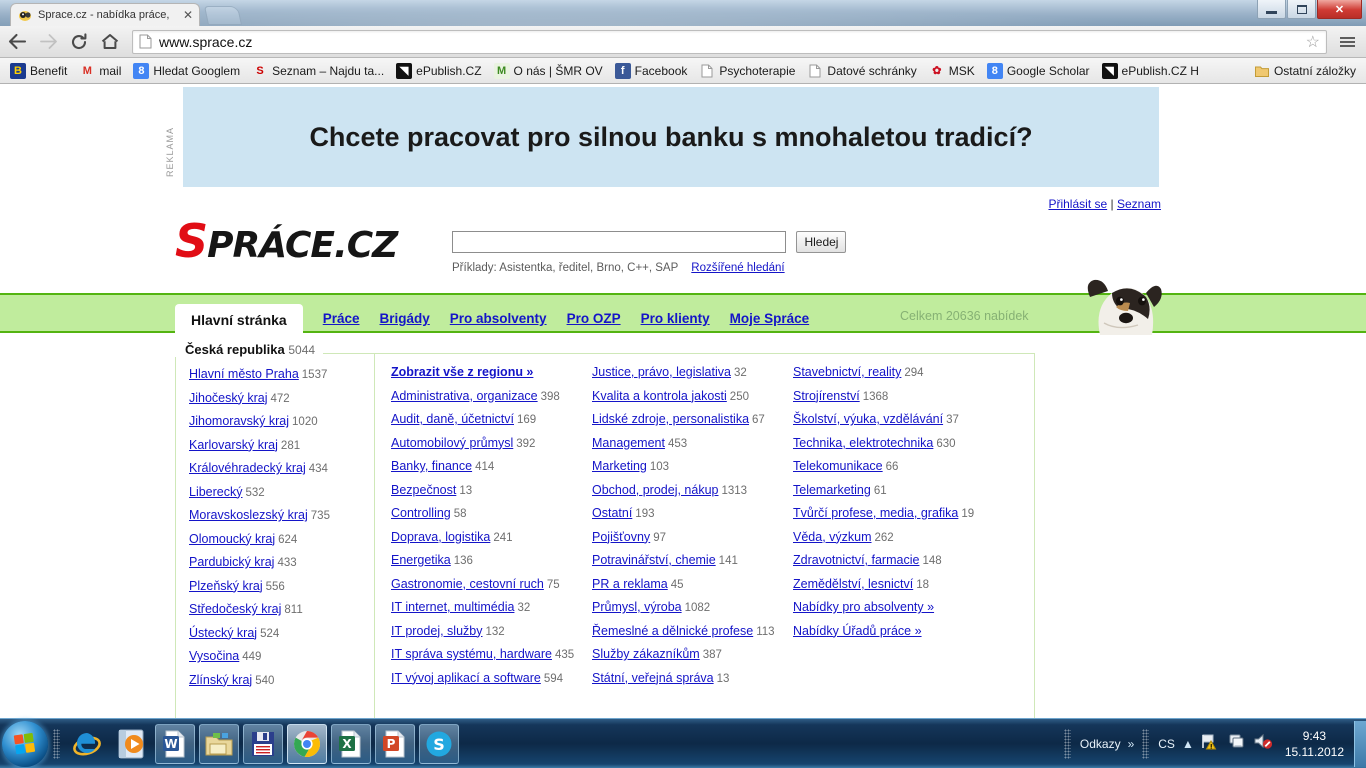 The height and width of the screenshot is (768, 1366). Describe the element at coordinates (439, 743) in the screenshot. I see `taskbar-item-skype: S` at that location.